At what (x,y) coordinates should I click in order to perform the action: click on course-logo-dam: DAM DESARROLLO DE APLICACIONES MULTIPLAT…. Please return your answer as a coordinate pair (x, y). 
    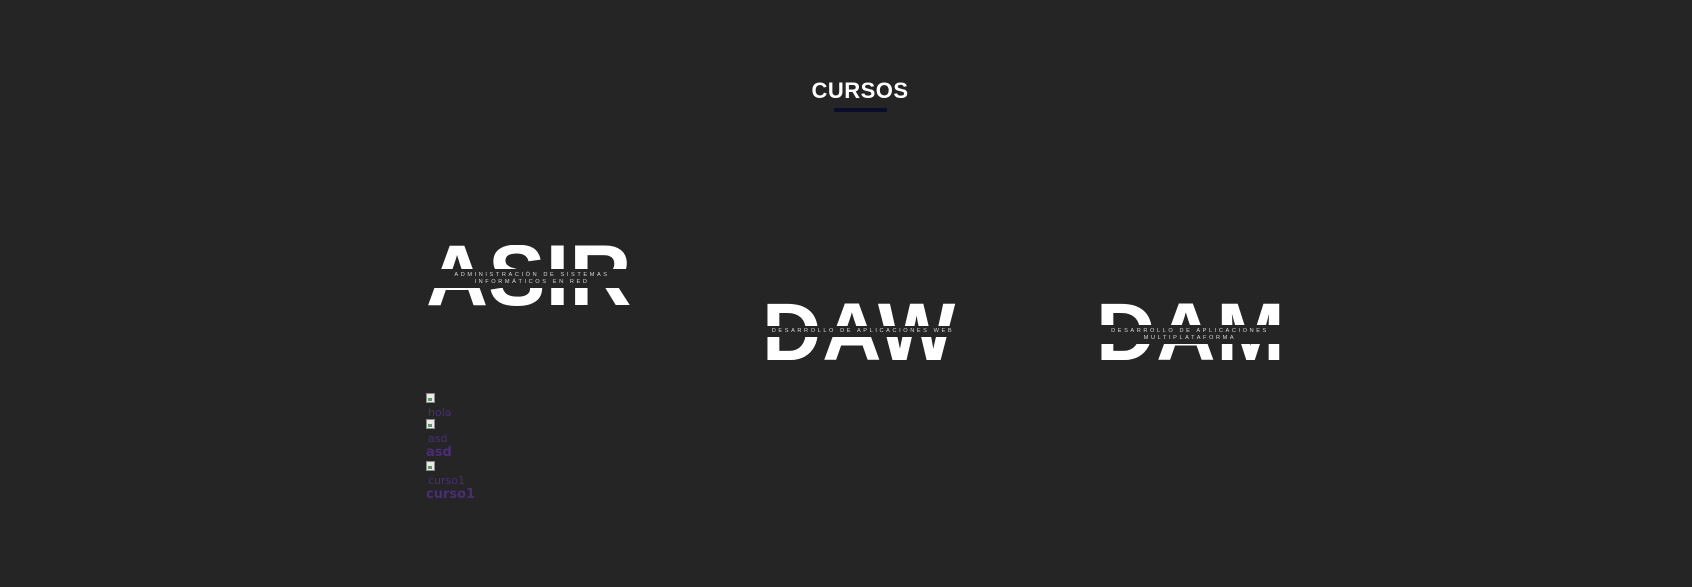
    Looking at the image, I should click on (1190, 333).